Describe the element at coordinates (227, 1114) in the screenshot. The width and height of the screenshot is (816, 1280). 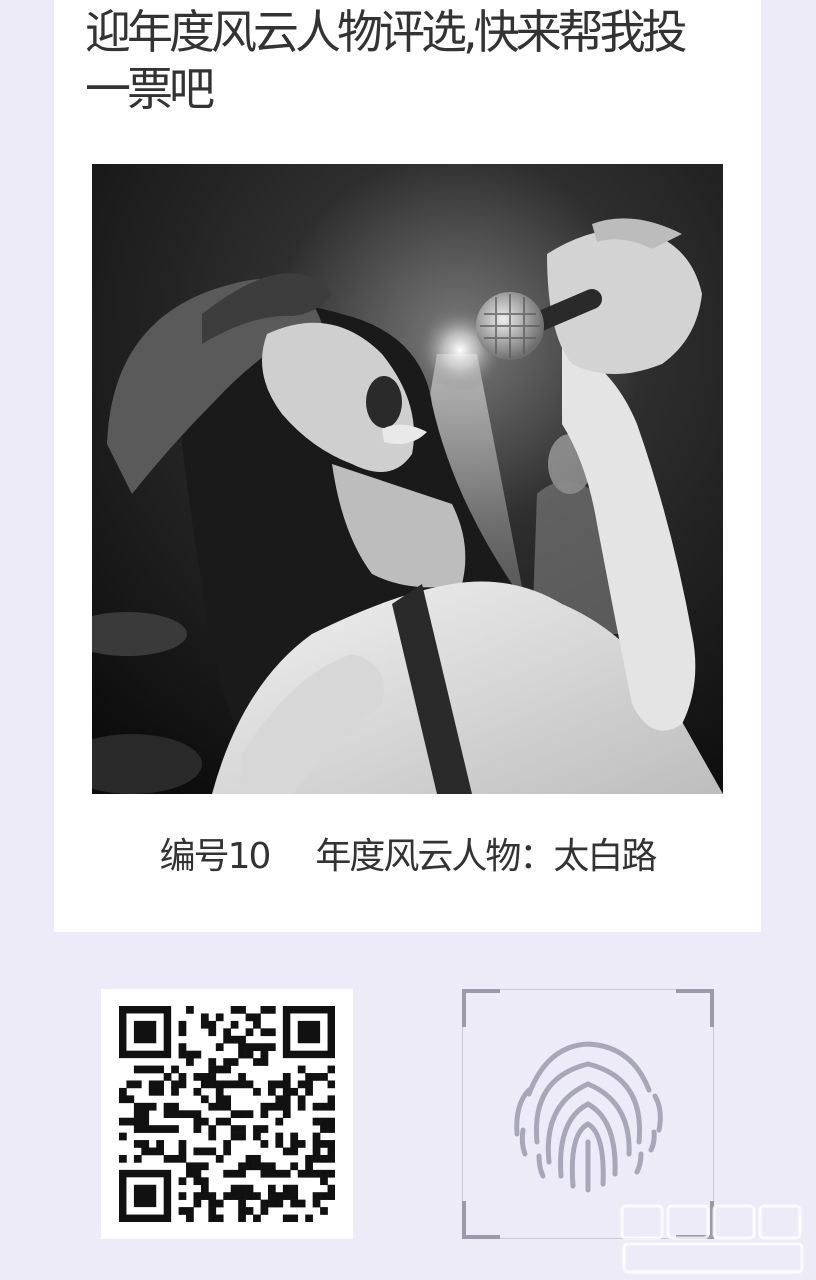
I see `qr-code-icon` at that location.